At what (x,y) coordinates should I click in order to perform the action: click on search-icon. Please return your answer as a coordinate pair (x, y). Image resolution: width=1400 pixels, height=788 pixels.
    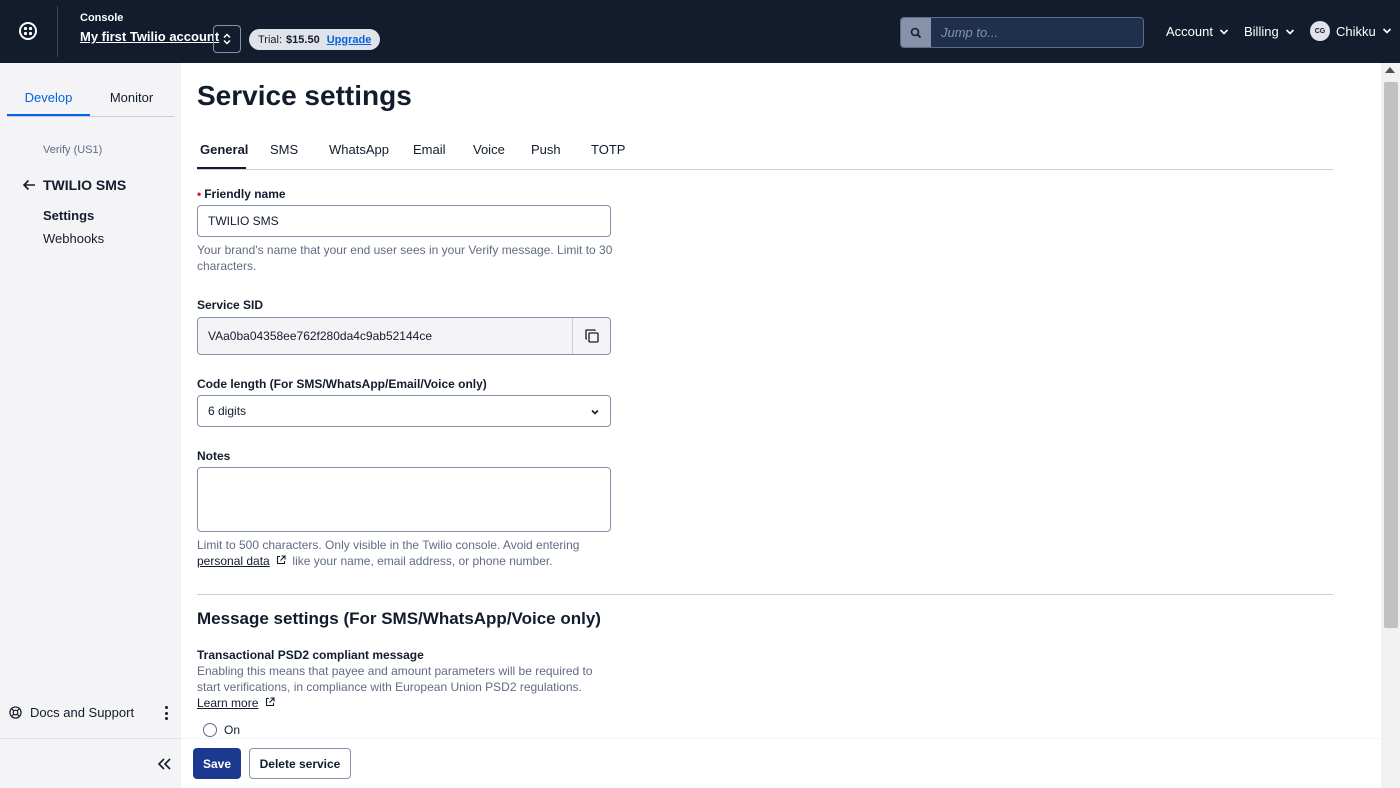
    Looking at the image, I should click on (916, 32).